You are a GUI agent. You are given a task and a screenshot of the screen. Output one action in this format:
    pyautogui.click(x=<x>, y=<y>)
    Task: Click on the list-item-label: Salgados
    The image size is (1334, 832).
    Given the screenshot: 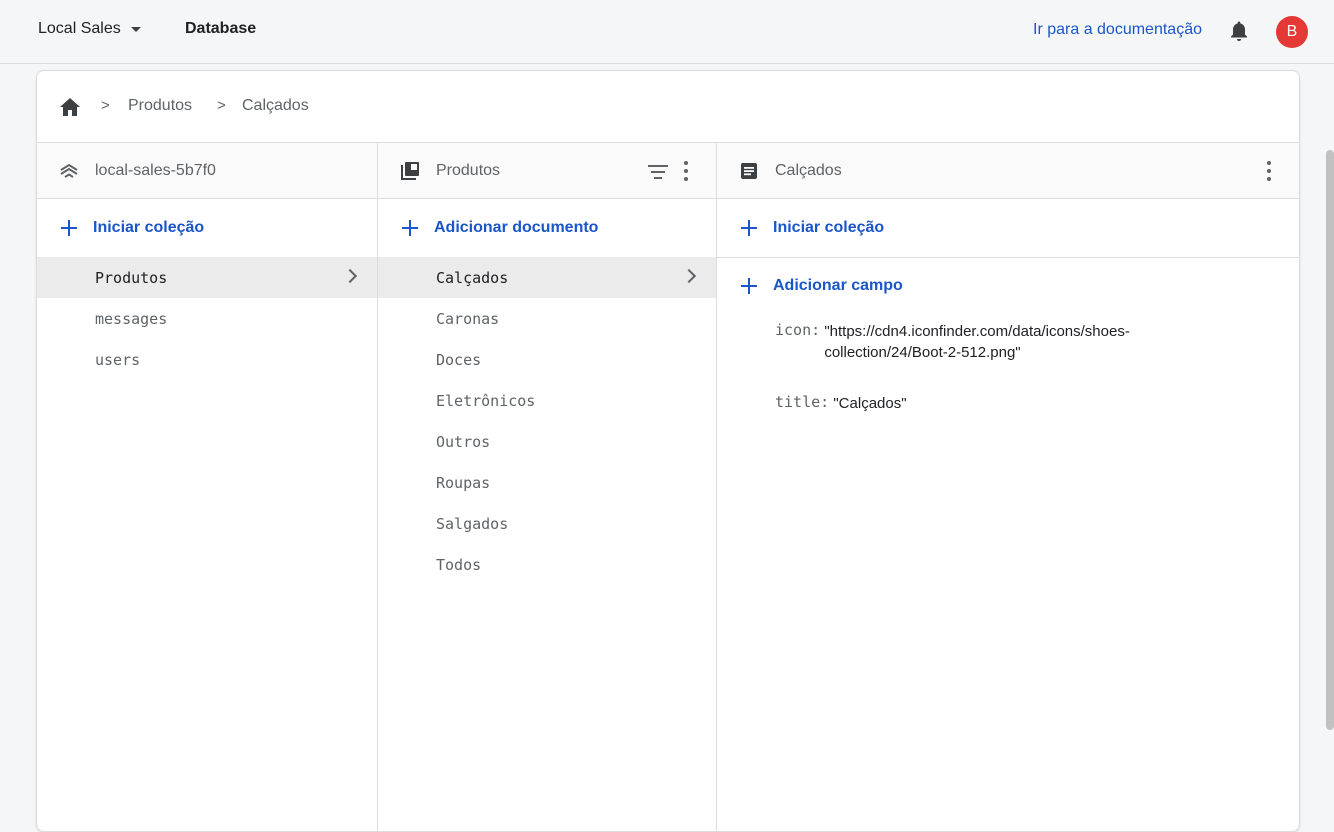 What is the action you would take?
    pyautogui.click(x=472, y=523)
    